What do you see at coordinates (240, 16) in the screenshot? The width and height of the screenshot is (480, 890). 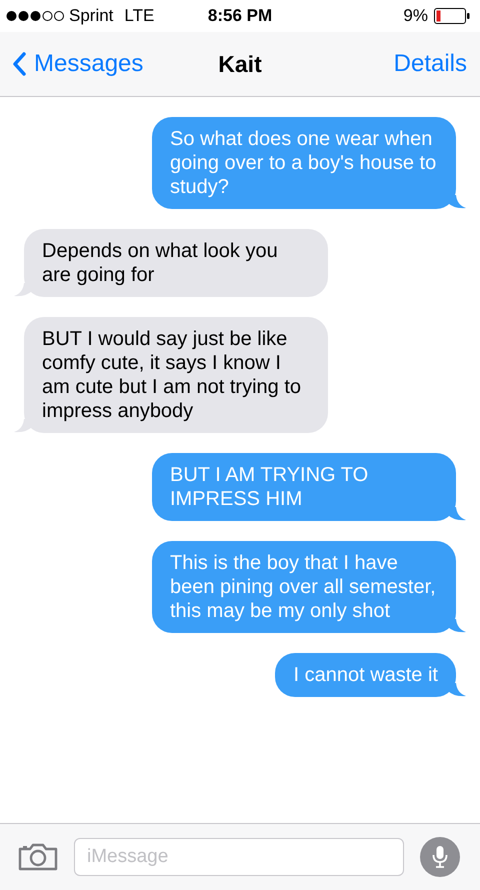 I see `clock-time: 8:56 PM` at bounding box center [240, 16].